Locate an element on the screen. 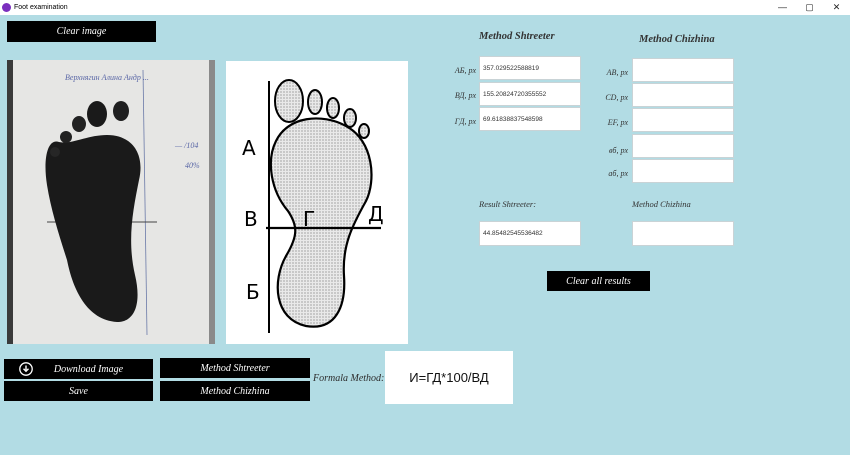 The width and height of the screenshot is (850, 455). app-icon is located at coordinates (6, 7).